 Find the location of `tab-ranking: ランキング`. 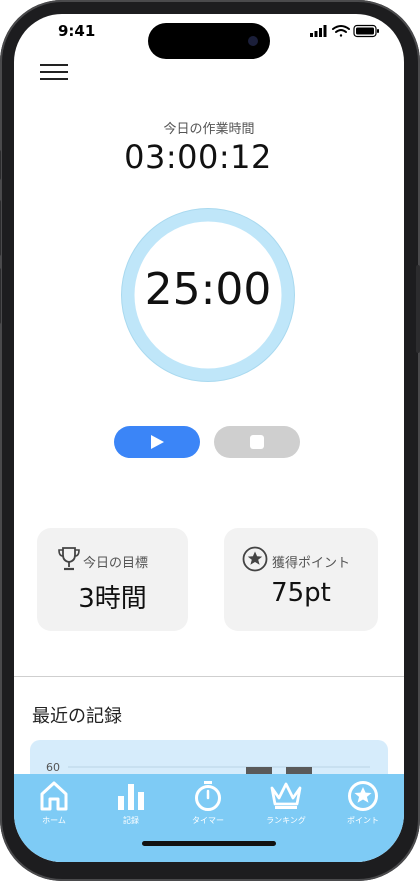

tab-ranking: ランキング is located at coordinates (286, 806).